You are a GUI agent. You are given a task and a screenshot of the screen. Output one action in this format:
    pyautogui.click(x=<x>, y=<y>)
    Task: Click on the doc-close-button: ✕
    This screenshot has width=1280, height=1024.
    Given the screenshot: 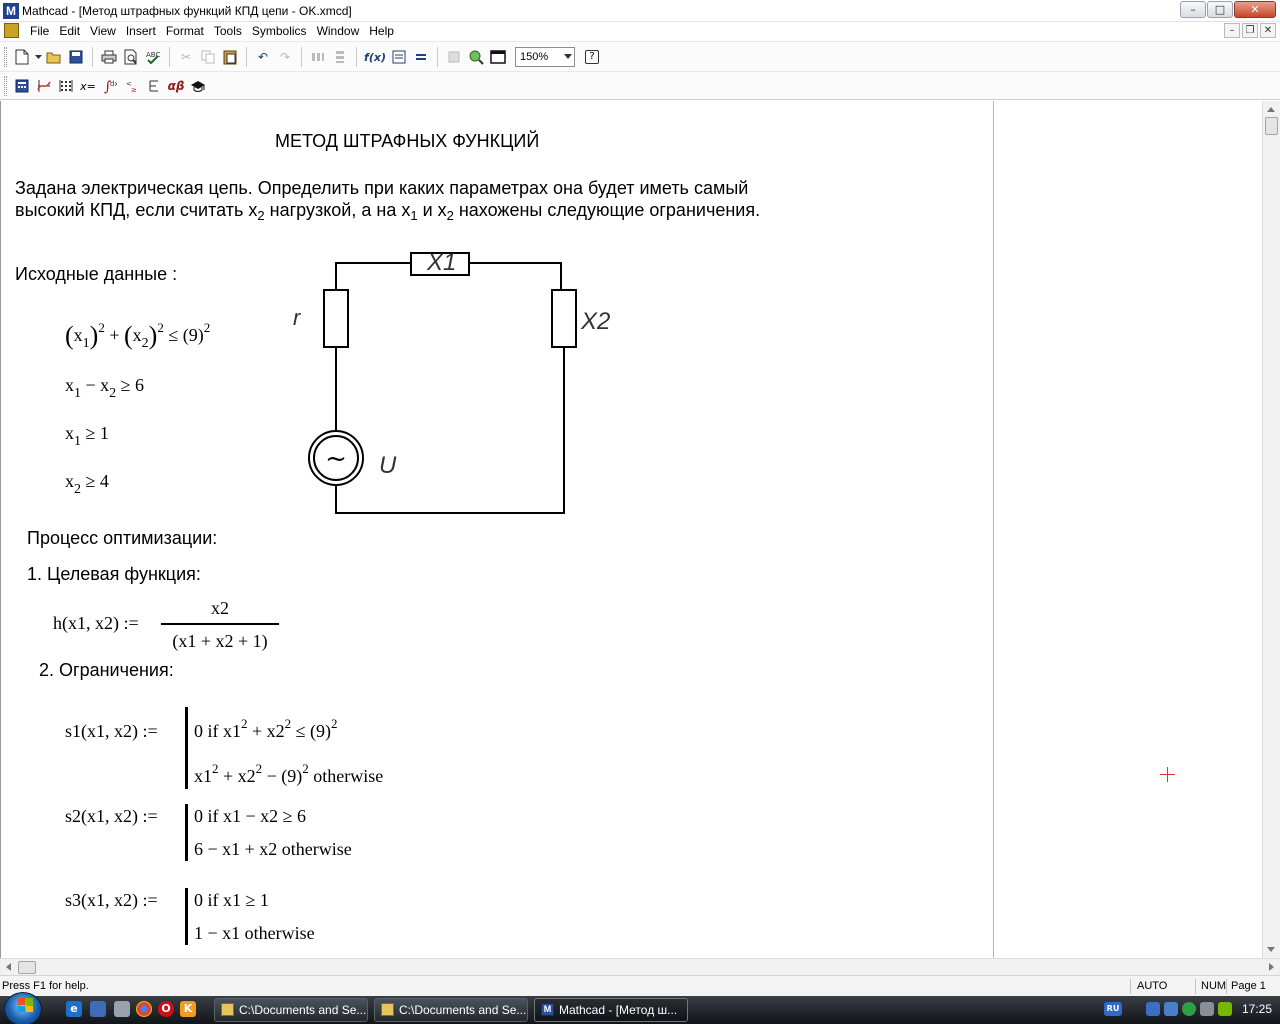 What is the action you would take?
    pyautogui.click(x=1268, y=30)
    